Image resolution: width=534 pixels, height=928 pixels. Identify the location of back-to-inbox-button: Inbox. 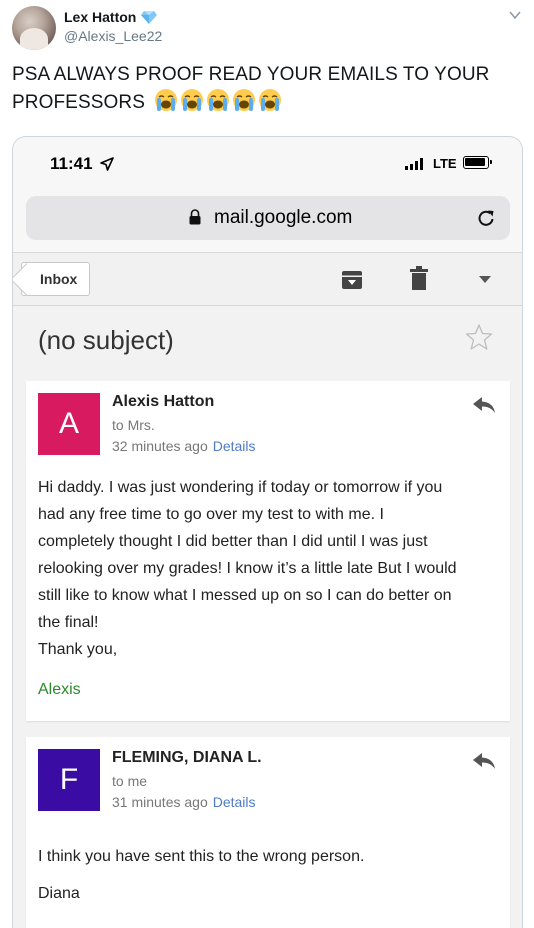
(56, 279).